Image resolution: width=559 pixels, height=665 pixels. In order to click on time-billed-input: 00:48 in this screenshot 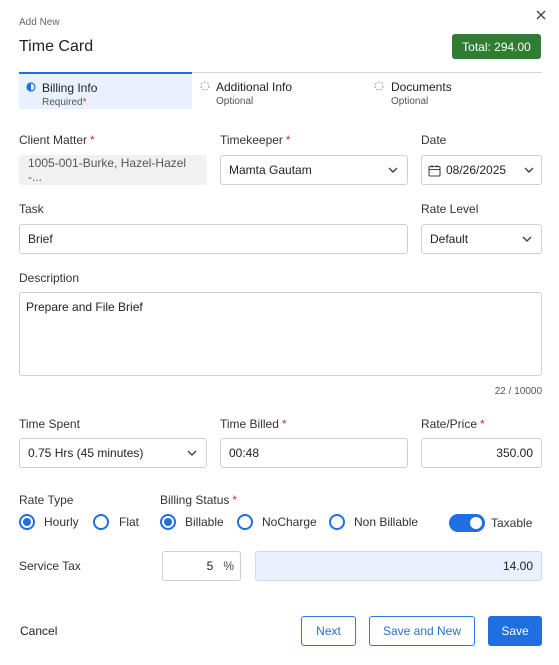, I will do `click(314, 453)`.